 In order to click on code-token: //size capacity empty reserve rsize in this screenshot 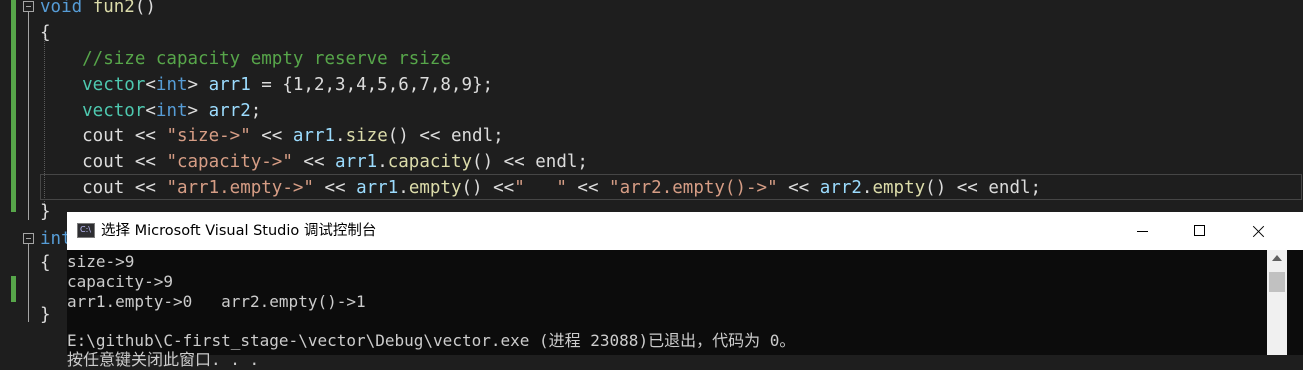, I will do `click(245, 59)`.